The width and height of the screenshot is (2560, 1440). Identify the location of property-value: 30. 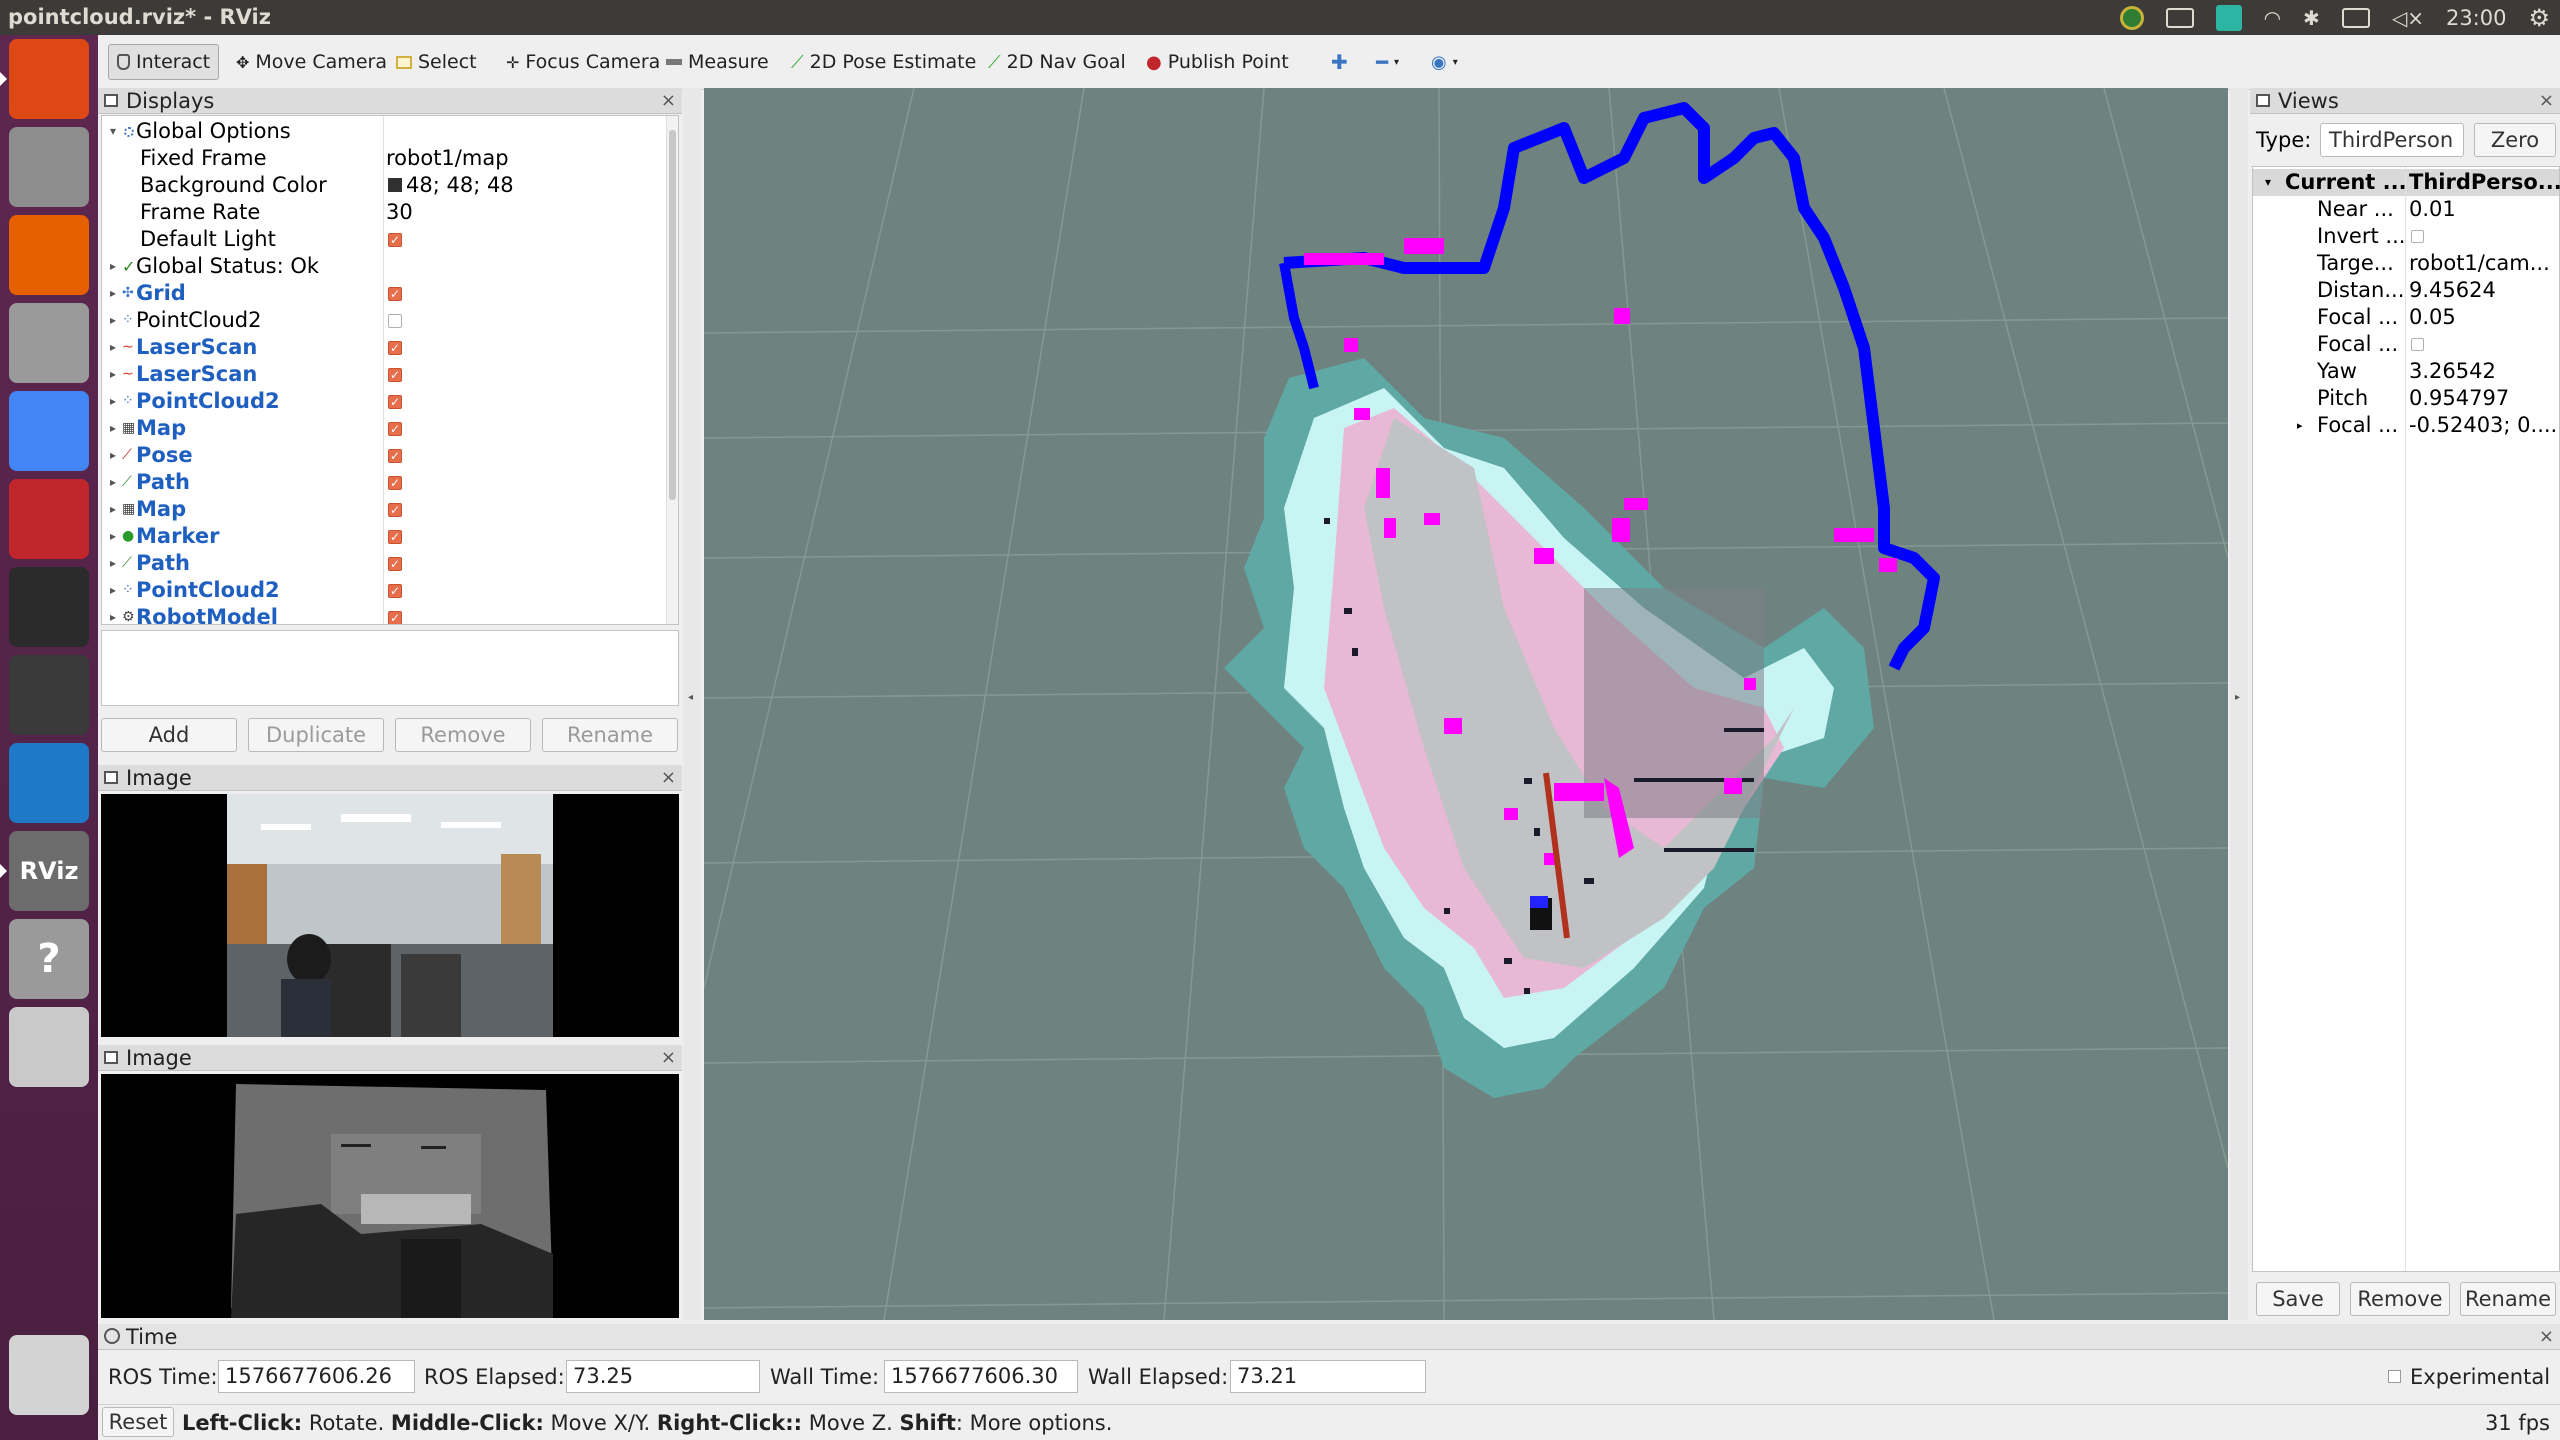
(399, 212).